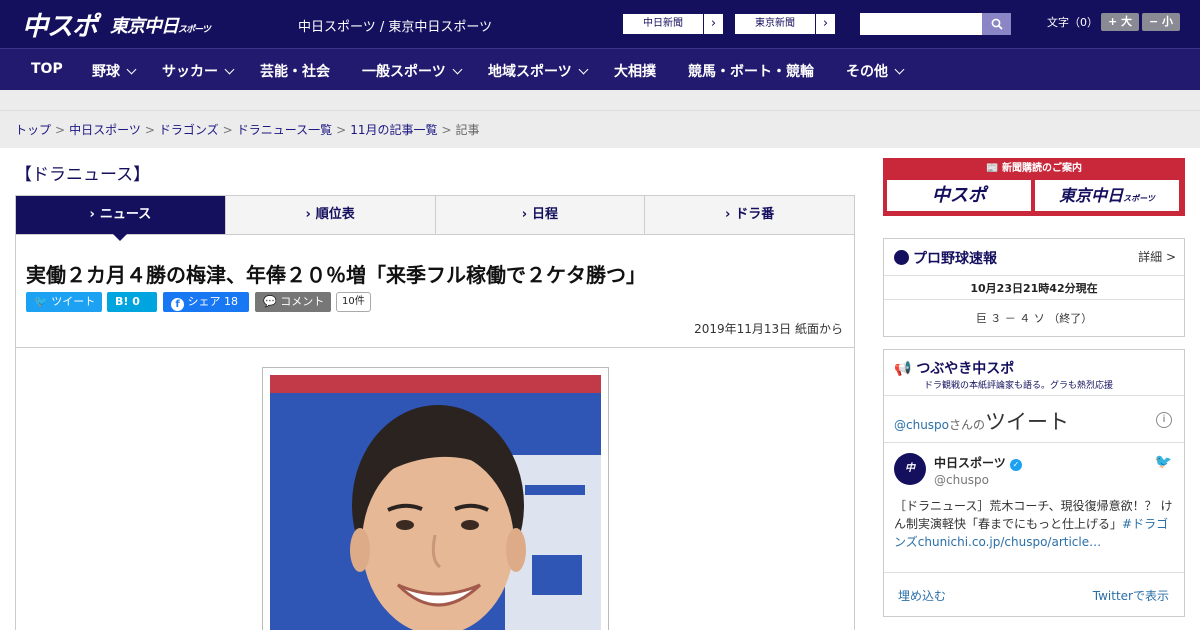  I want to click on nav-item-label: 競馬・ボート・競輪, so click(751, 72).